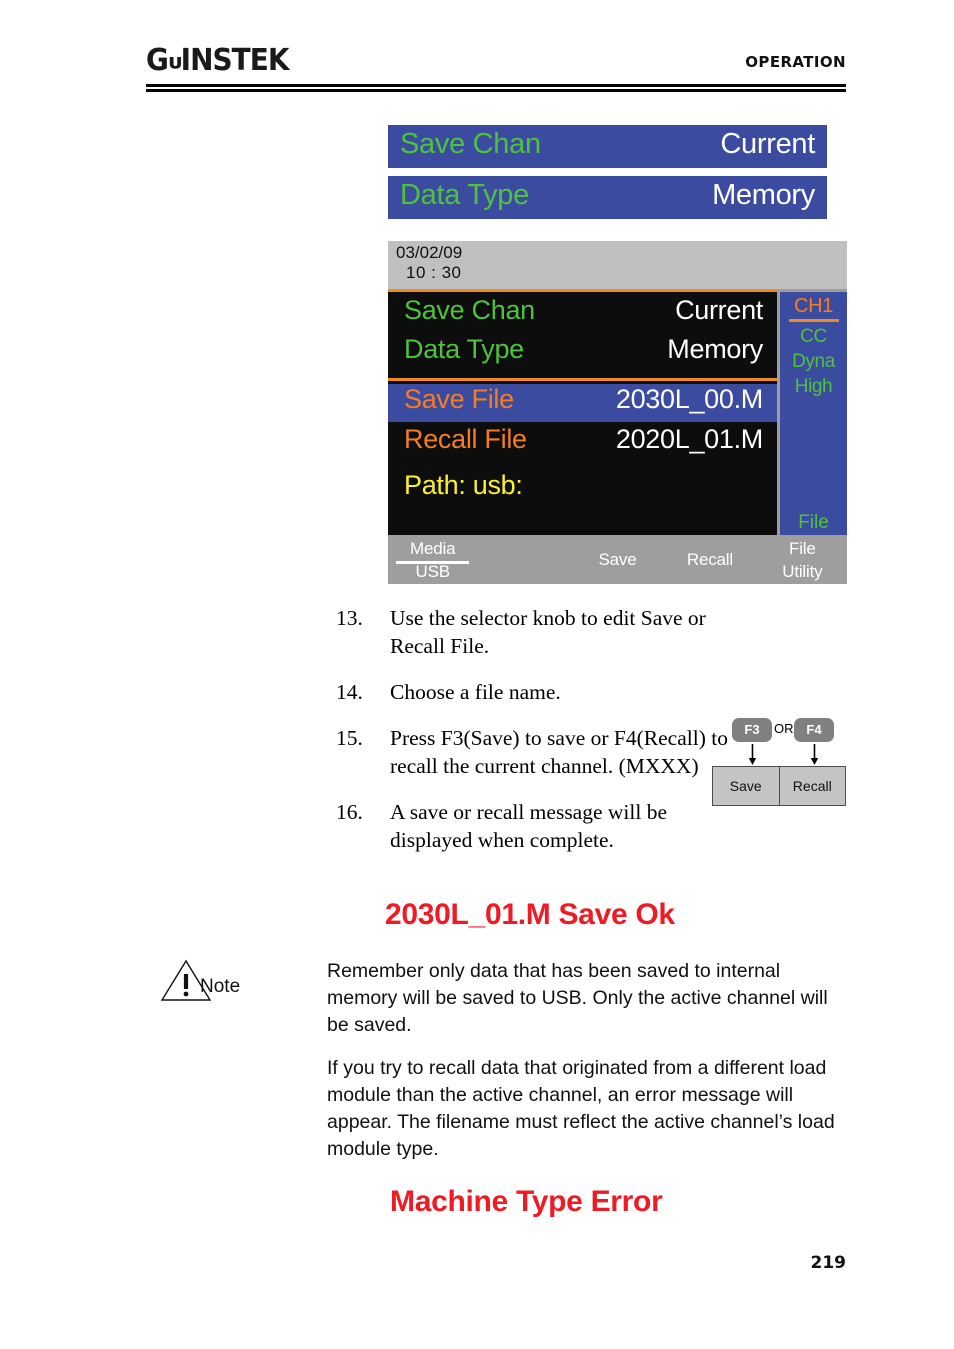 Image resolution: width=954 pixels, height=1349 pixels. What do you see at coordinates (582, 354) in the screenshot?
I see `lcd-row-data-type: Data Type Memory` at bounding box center [582, 354].